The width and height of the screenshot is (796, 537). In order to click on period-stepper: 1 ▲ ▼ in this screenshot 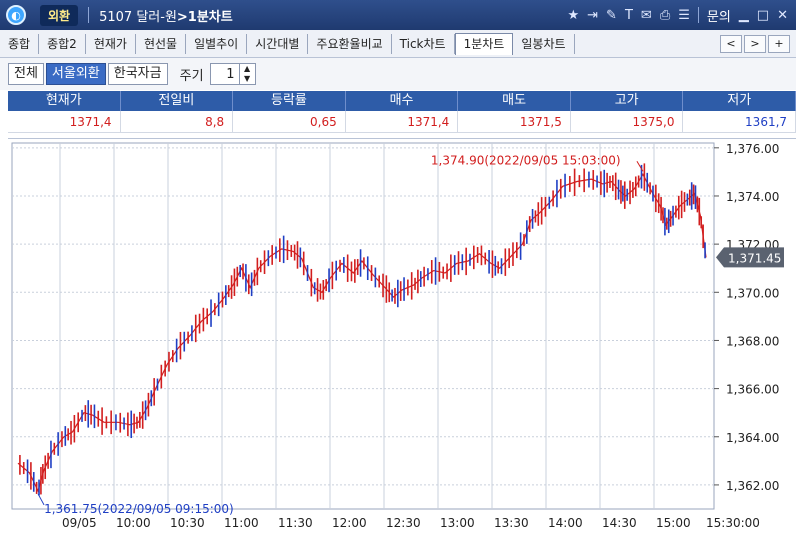, I will do `click(232, 74)`.